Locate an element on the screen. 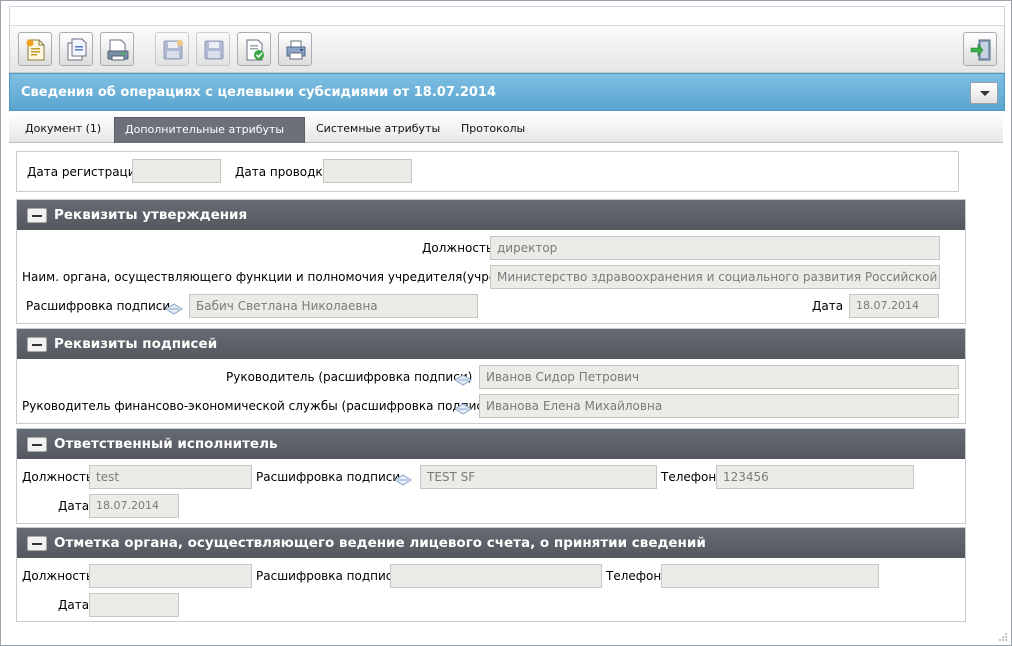 This screenshot has height=646, width=1012. tab-system-attributes: Системные атрибуты is located at coordinates (378, 130).